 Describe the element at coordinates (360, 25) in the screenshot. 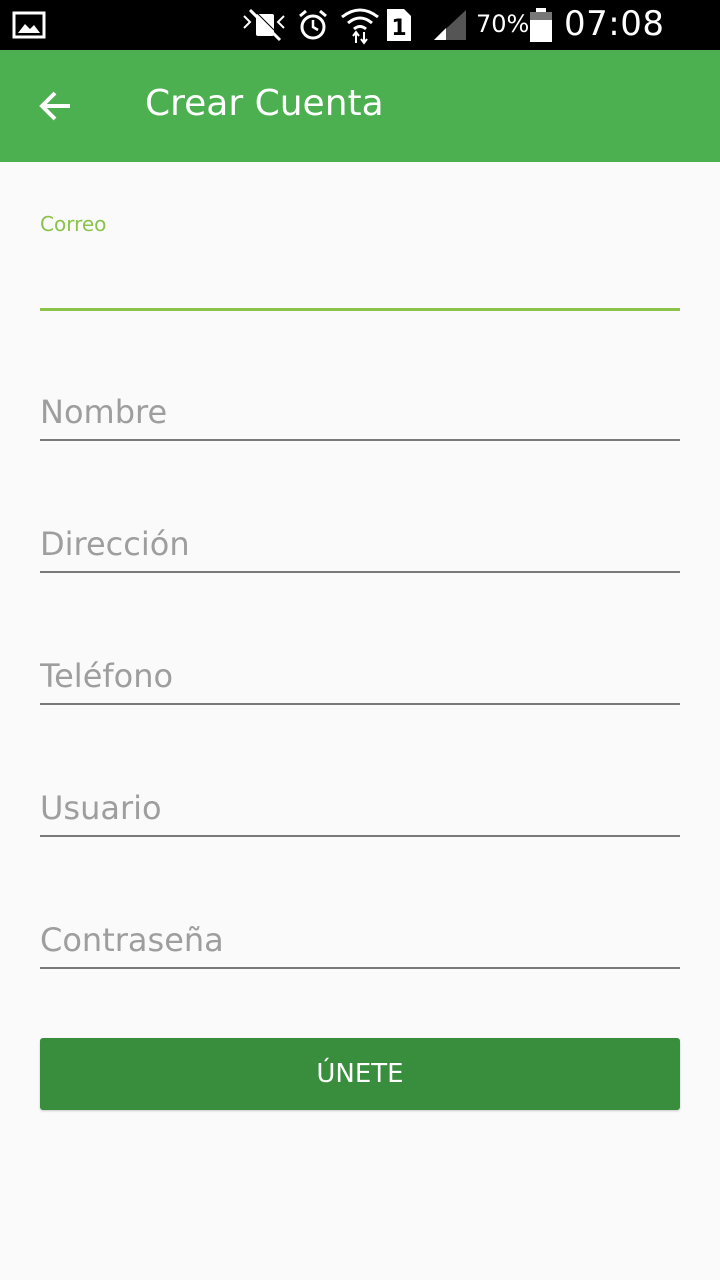

I see `wifi-icon` at that location.